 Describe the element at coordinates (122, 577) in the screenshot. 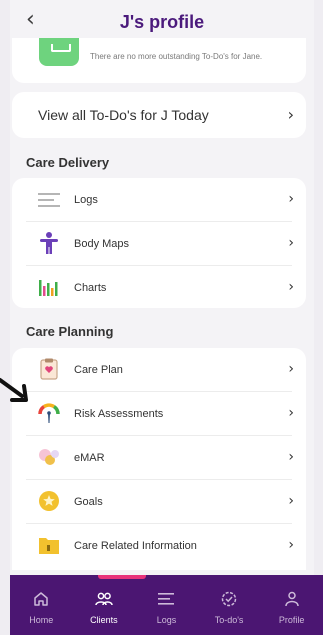

I see `active-tab-indicator` at that location.